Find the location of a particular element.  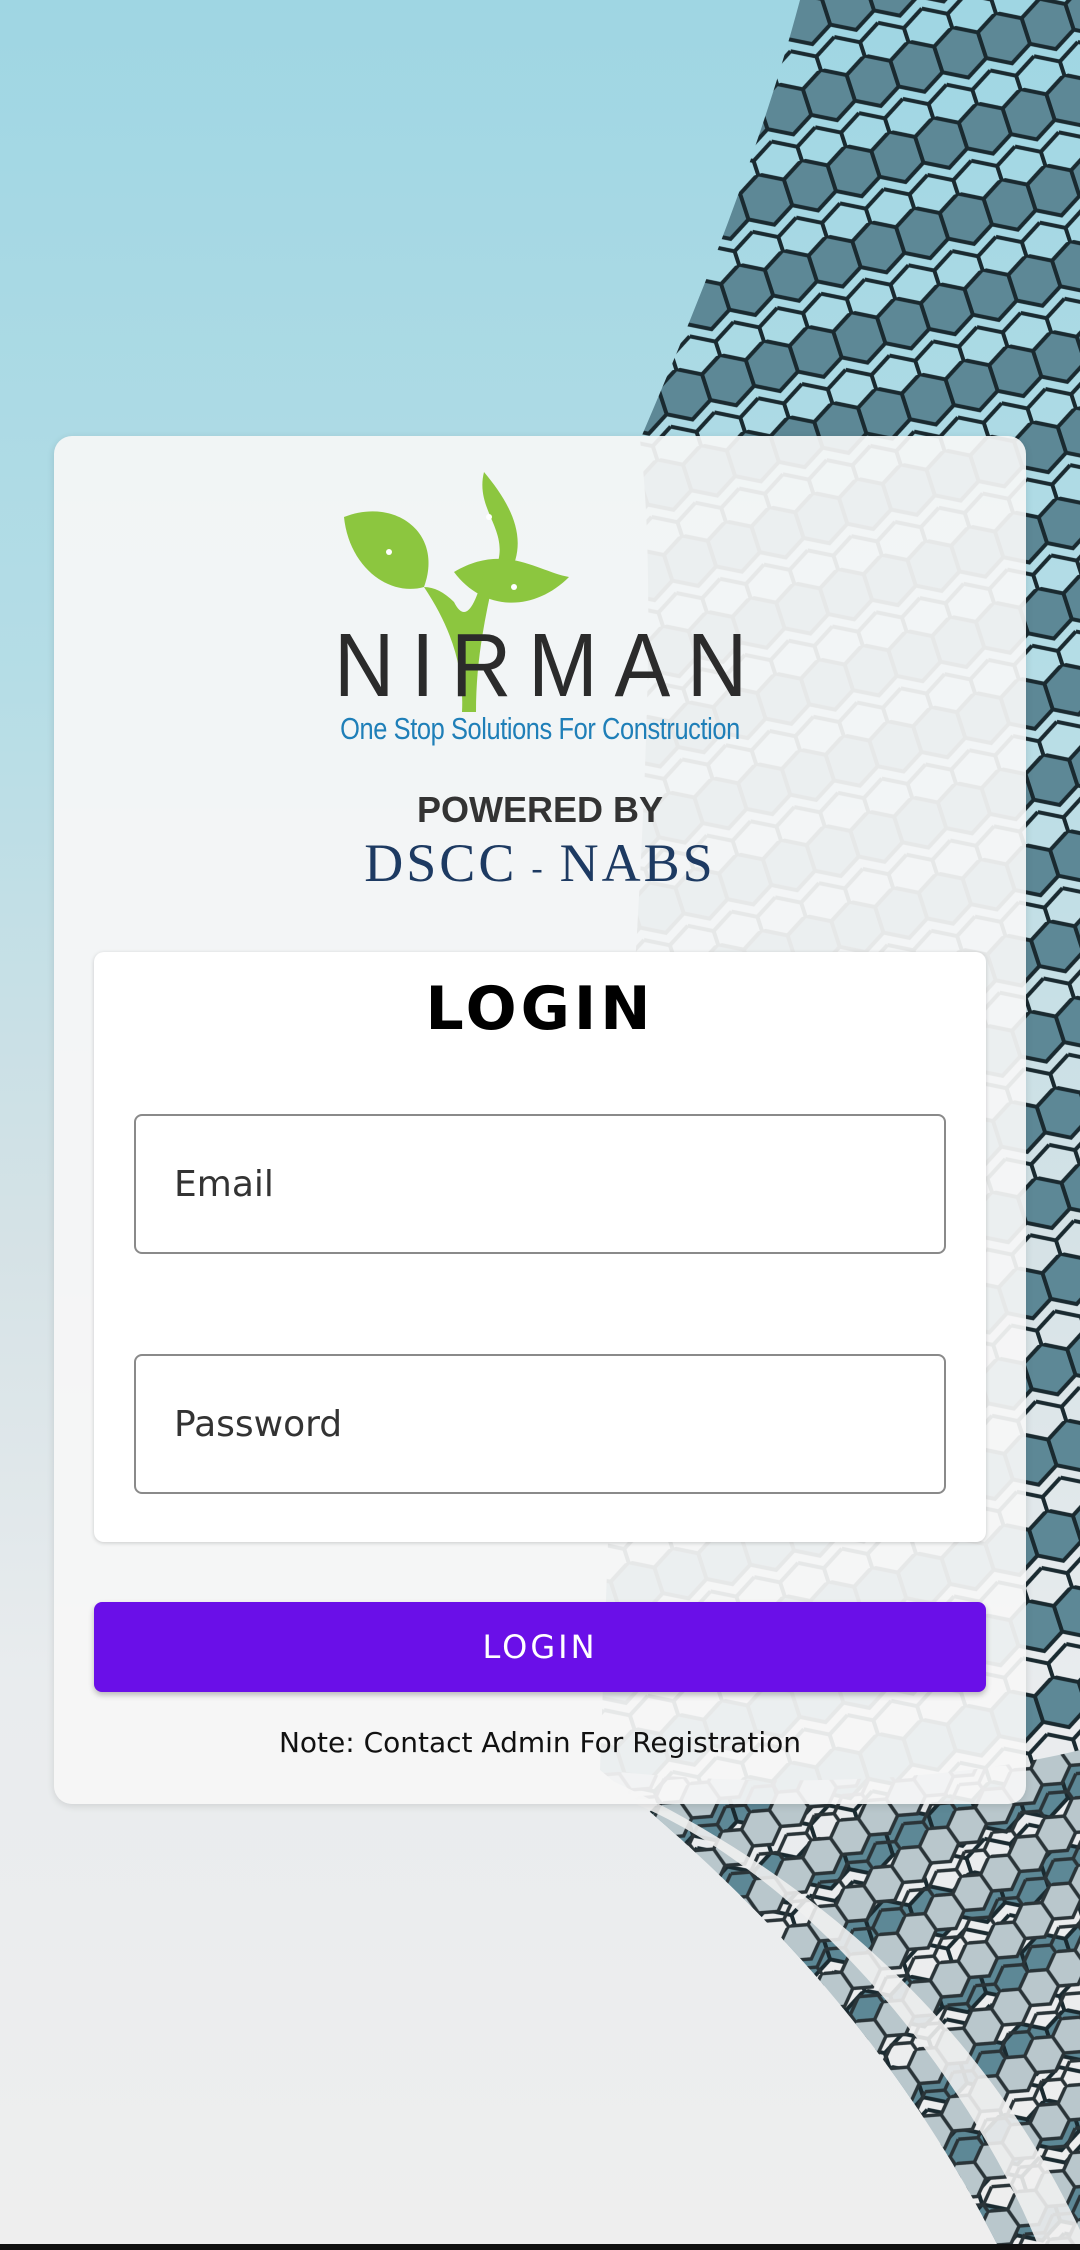

bottom-edge-bar is located at coordinates (540, 2247).